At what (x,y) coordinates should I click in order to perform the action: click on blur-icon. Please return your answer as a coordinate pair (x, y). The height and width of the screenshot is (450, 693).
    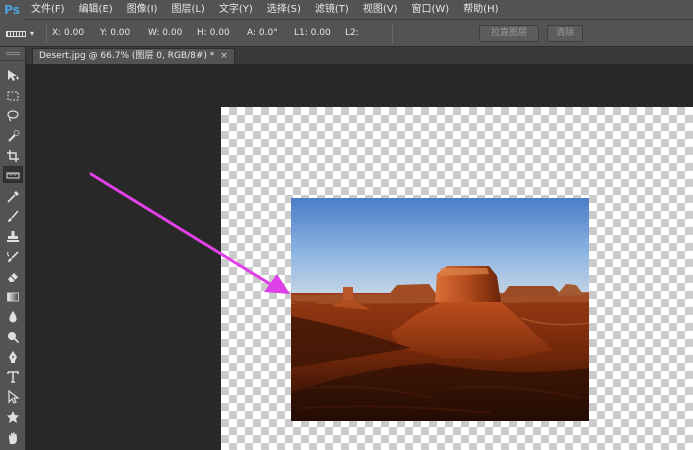
    Looking at the image, I should click on (13, 316).